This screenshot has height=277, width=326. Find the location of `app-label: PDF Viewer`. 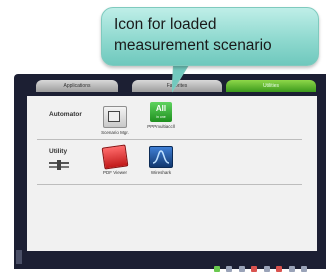

app-label: PDF Viewer is located at coordinates (115, 172).